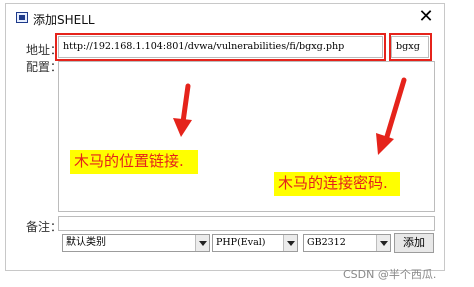 The width and height of the screenshot is (474, 287). I want to click on watermark: CSDN @半个西瓜., so click(390, 274).